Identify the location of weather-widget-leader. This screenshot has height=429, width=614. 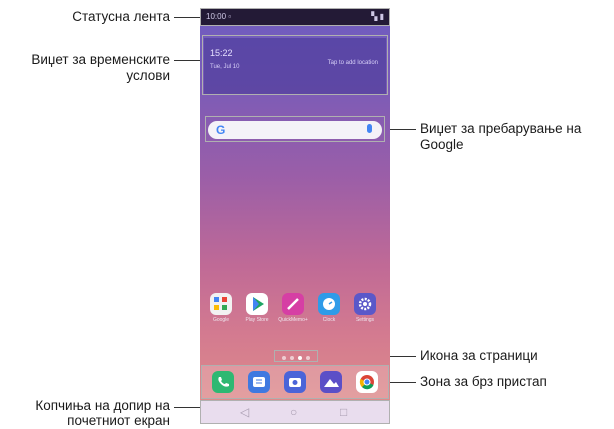
(187, 60).